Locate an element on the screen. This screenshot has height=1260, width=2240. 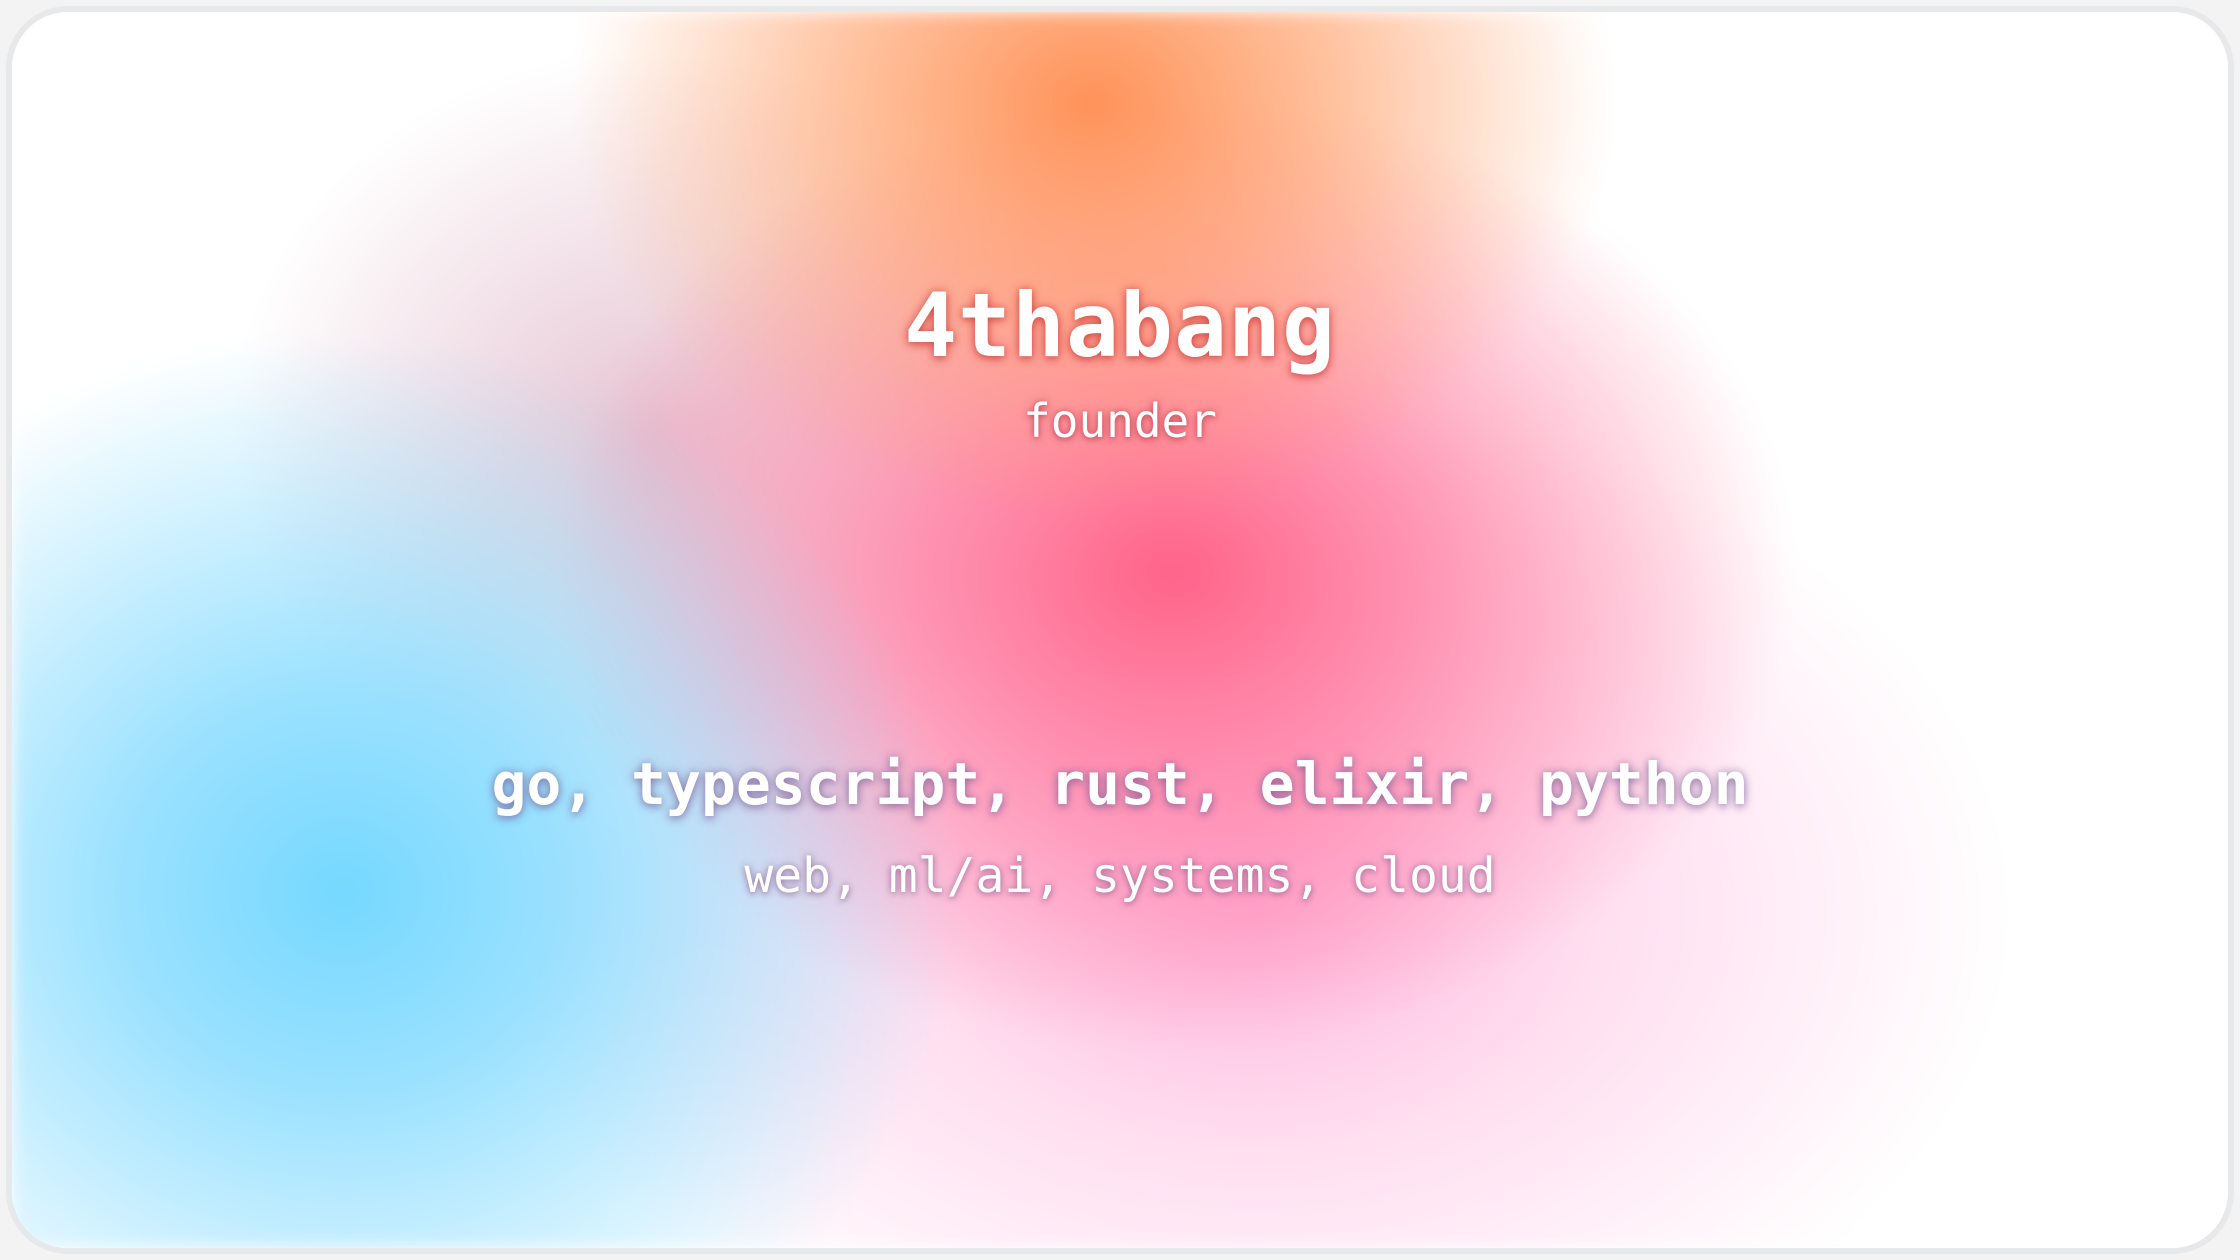
languages-list: go, typescript, rust, elixir, python is located at coordinates (1120, 784).